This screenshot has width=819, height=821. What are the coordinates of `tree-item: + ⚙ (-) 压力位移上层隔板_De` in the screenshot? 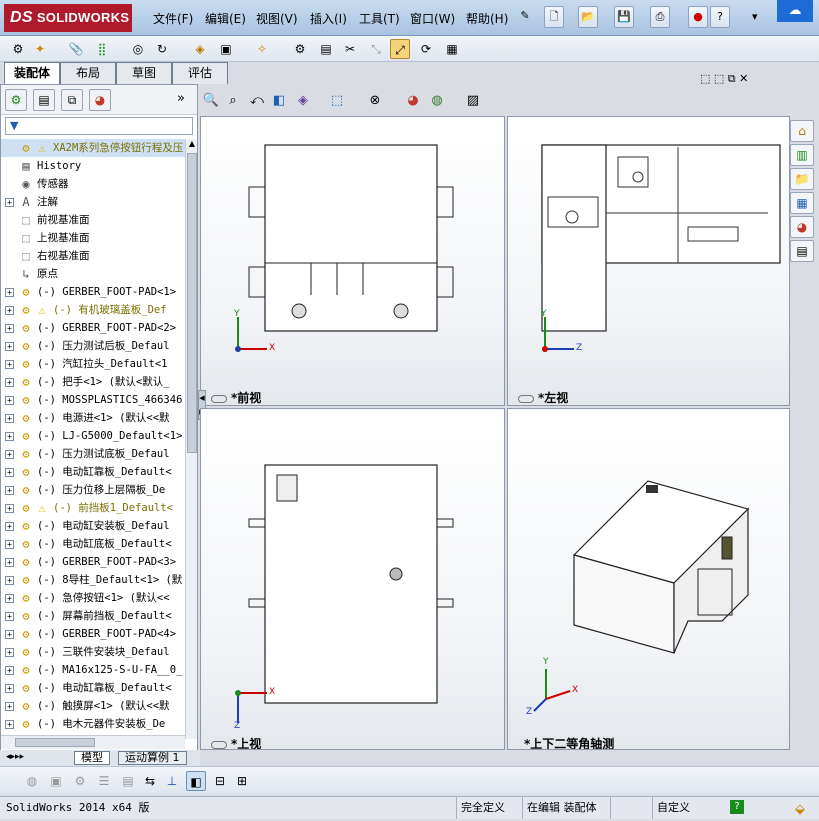 It's located at (93, 490).